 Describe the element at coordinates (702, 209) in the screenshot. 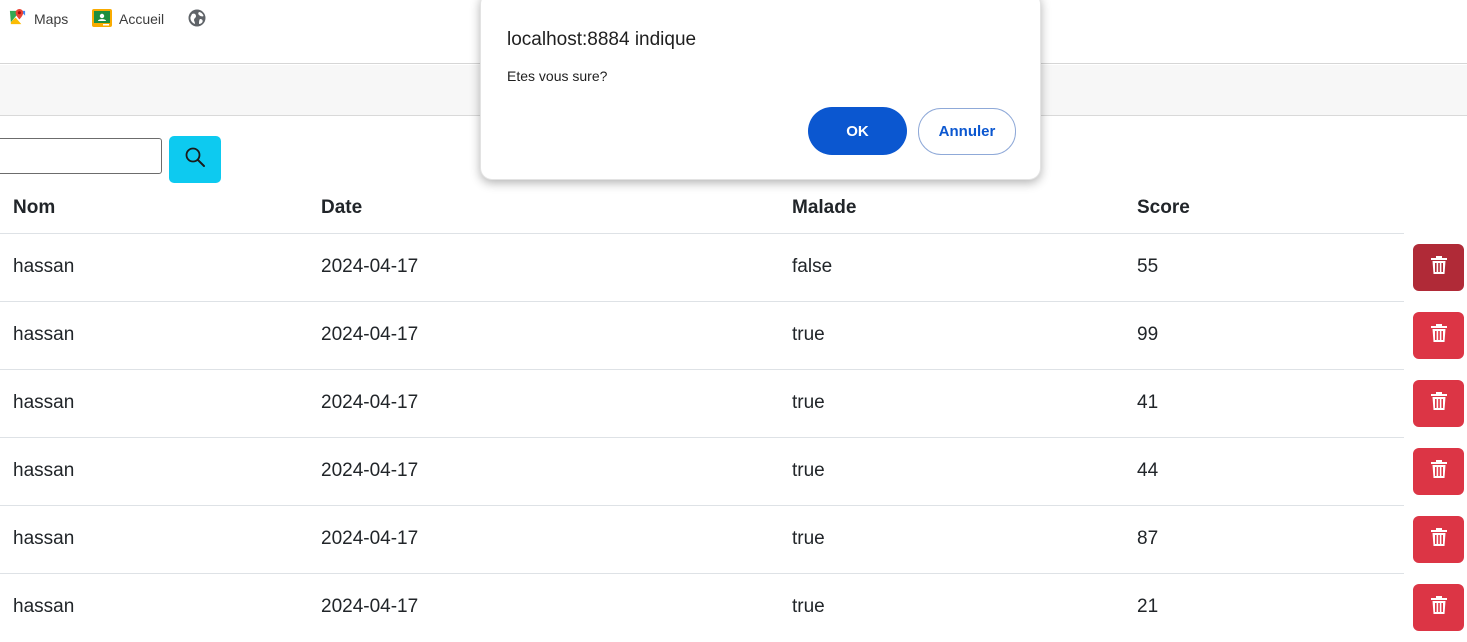

I see `table-header: Nom Date Malade Score` at that location.